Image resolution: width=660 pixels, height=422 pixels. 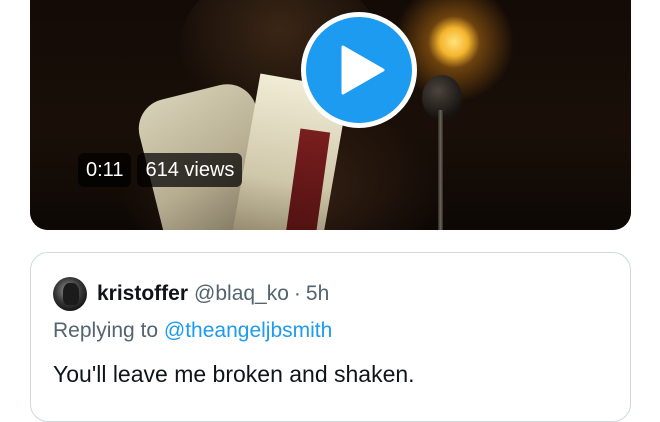 What do you see at coordinates (70, 294) in the screenshot?
I see `avatar` at bounding box center [70, 294].